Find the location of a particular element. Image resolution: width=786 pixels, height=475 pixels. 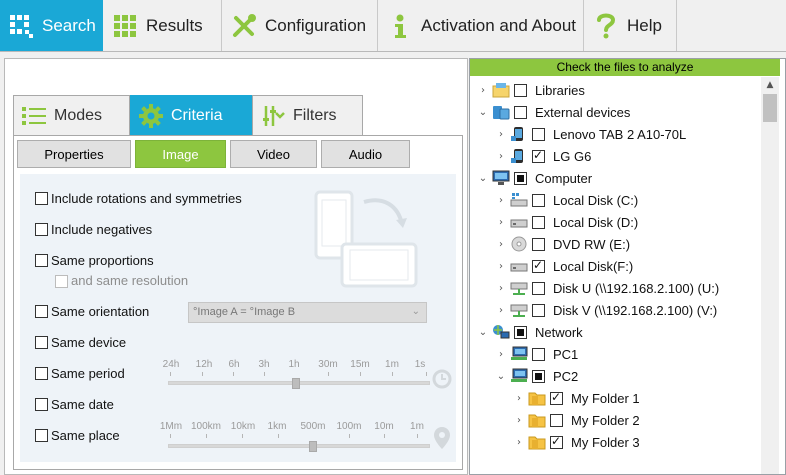

tree-row: ⌄ PC2 is located at coordinates (618, 376).